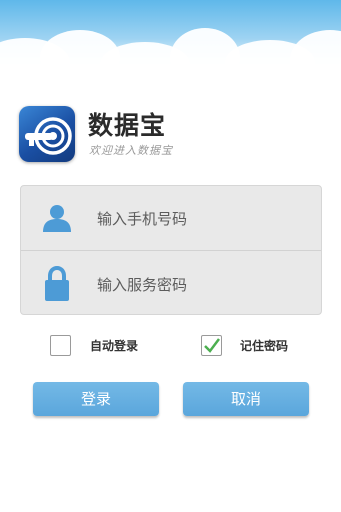  I want to click on sky-header-background, so click(170, 35).